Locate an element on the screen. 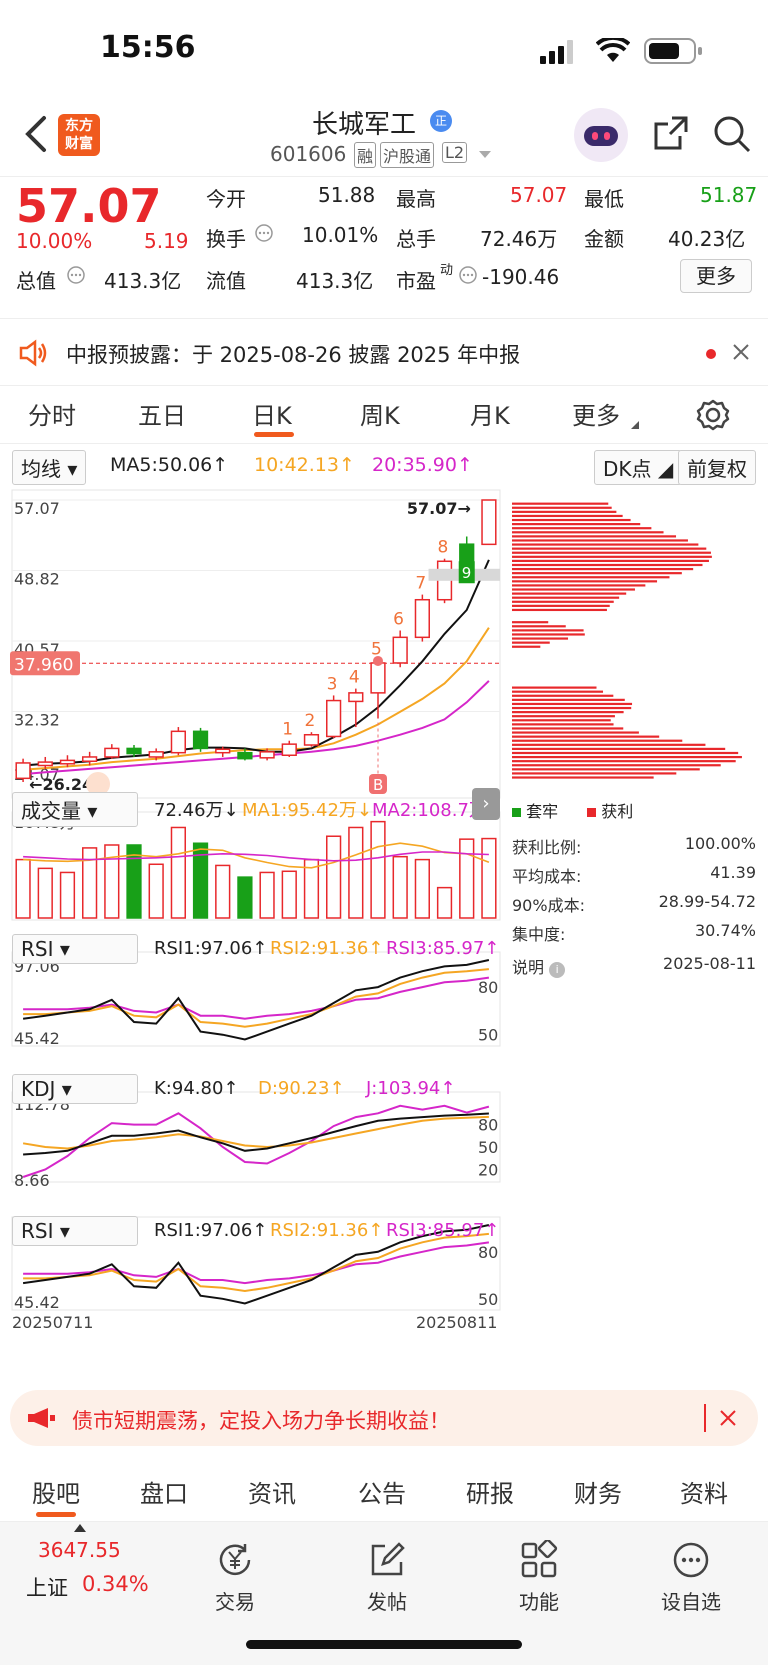 The width and height of the screenshot is (768, 1665). tab-announcements: 公告 is located at coordinates (382, 1491).